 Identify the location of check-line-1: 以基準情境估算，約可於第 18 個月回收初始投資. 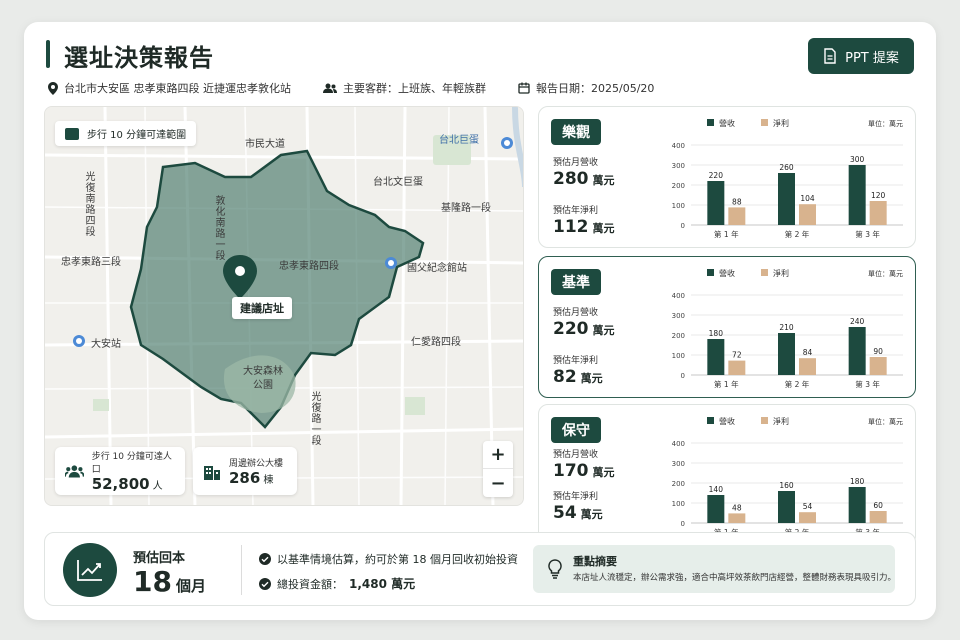
(388, 559).